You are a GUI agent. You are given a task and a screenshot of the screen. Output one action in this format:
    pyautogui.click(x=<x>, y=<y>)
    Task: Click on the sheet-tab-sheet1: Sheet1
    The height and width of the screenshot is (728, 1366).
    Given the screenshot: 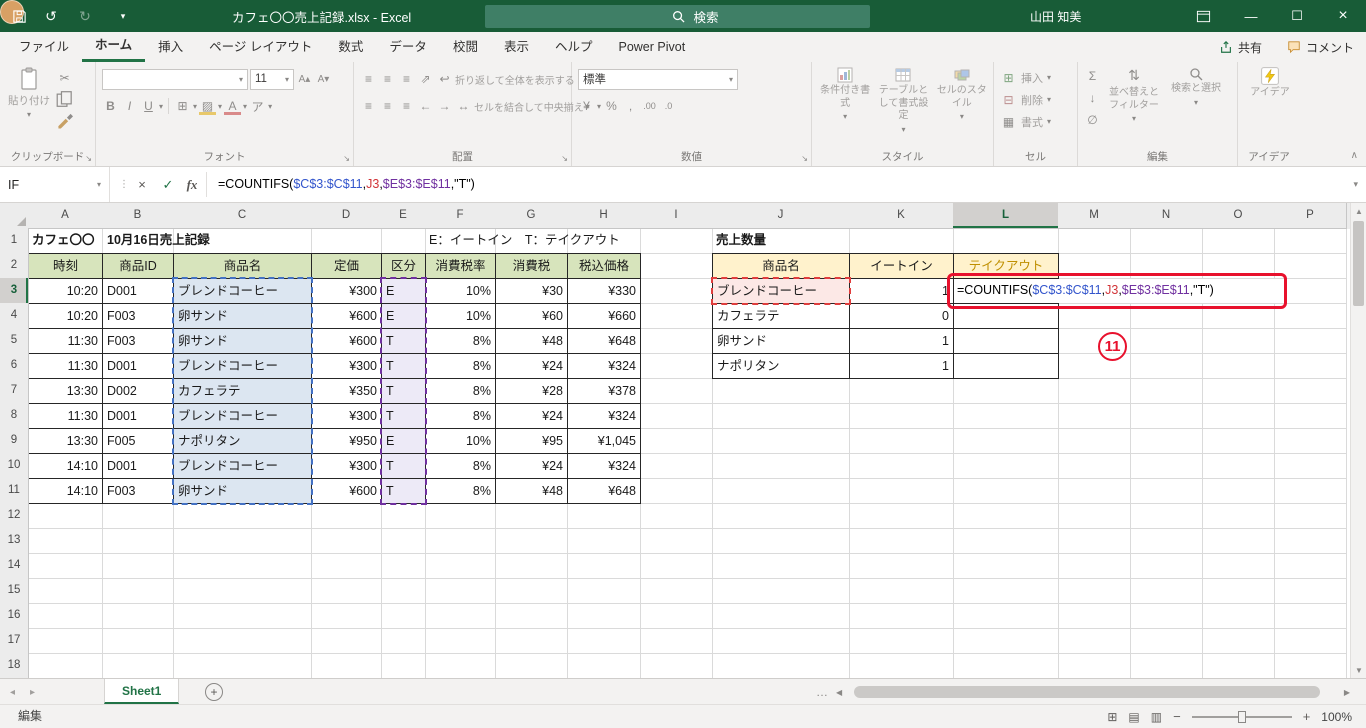 What is the action you would take?
    pyautogui.click(x=142, y=691)
    